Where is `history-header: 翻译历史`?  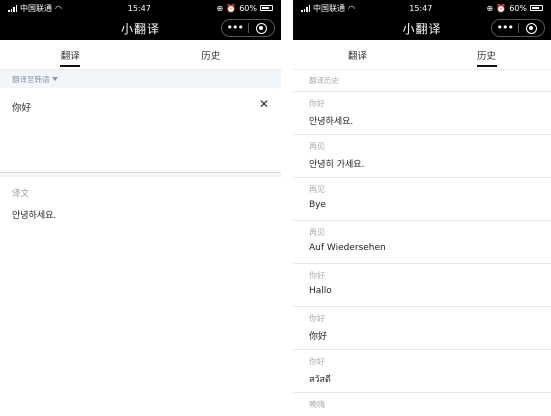 history-header: 翻译历史 is located at coordinates (422, 81).